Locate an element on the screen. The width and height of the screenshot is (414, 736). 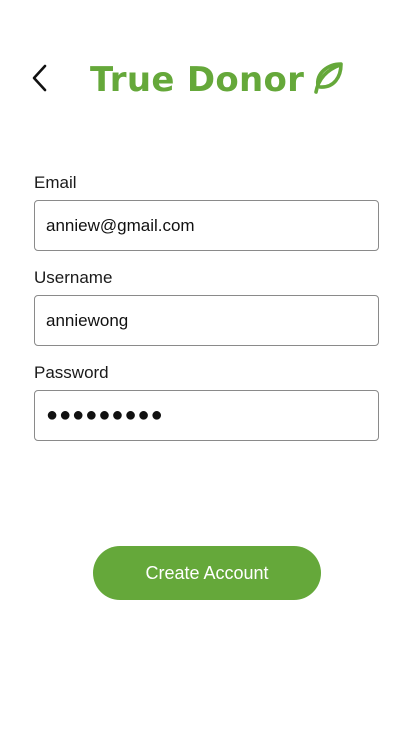
email-value: anniew@gmail.com is located at coordinates (120, 225).